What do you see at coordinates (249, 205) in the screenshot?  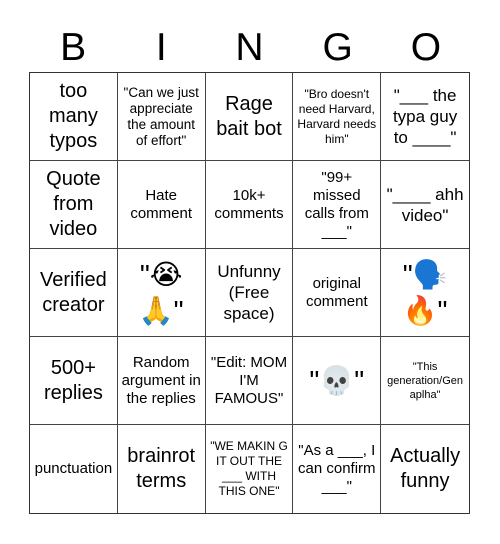 I see `bingo-cell-r2c3: 10k+ comments` at bounding box center [249, 205].